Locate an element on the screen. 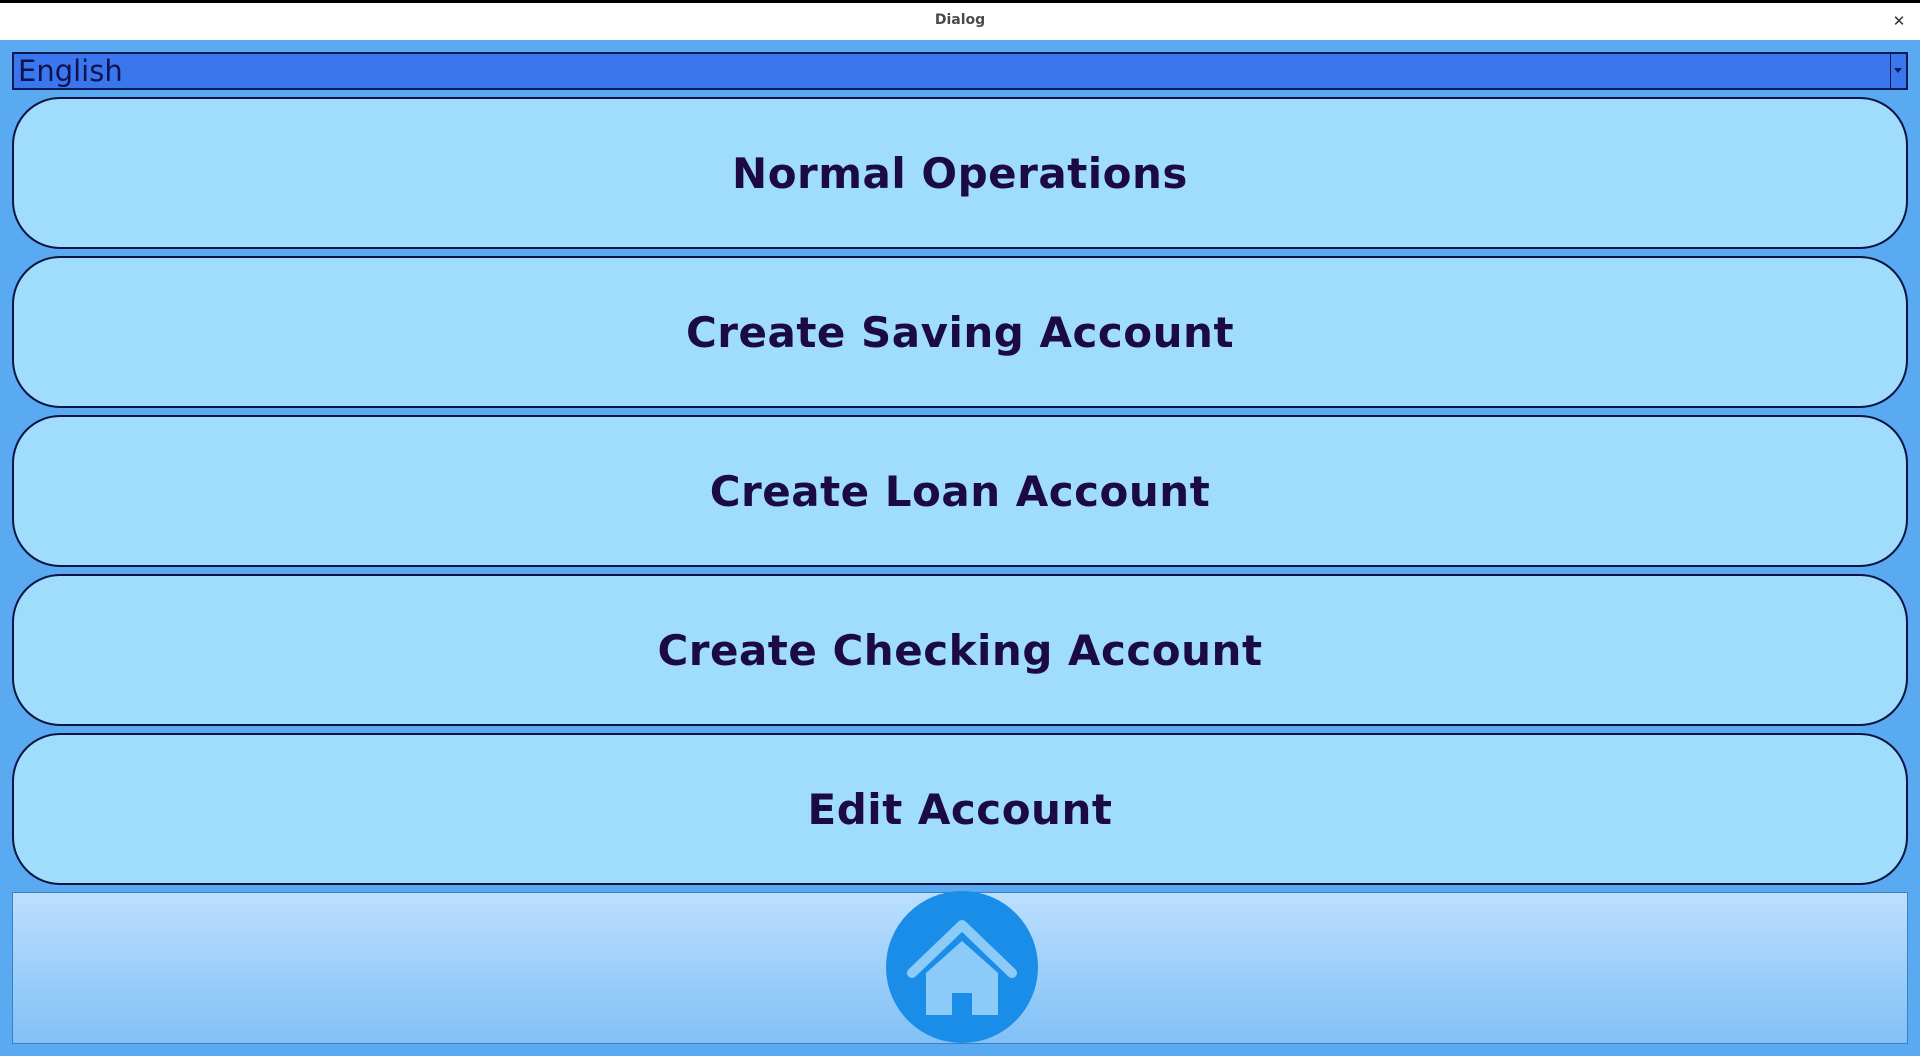 The image size is (1920, 1056). create-checking-account-button: Create Checking Account is located at coordinates (960, 650).